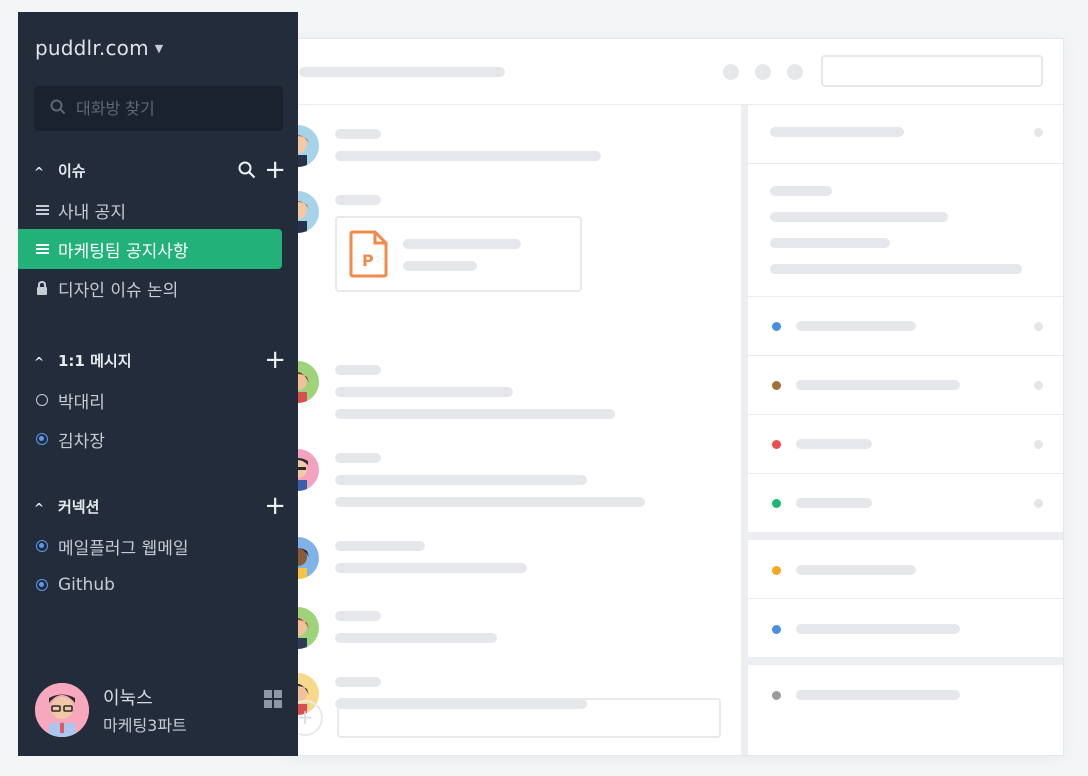 The height and width of the screenshot is (776, 1088). What do you see at coordinates (79, 507) in the screenshot?
I see `section-connections-title: 커넥션` at bounding box center [79, 507].